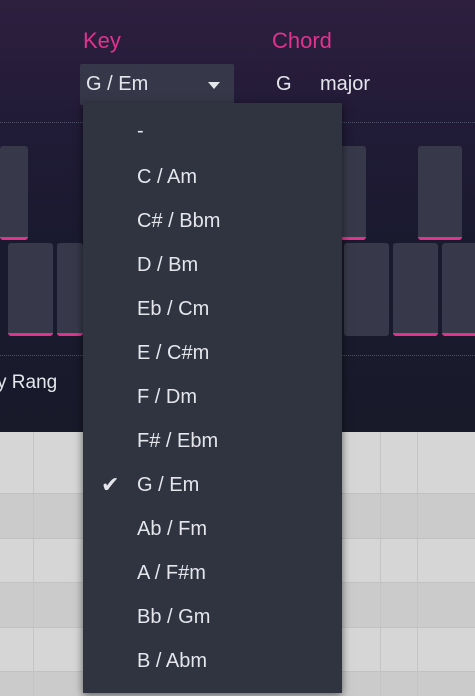 Image resolution: width=475 pixels, height=696 pixels. I want to click on menu-item-label: Ab / Fm, so click(172, 529).